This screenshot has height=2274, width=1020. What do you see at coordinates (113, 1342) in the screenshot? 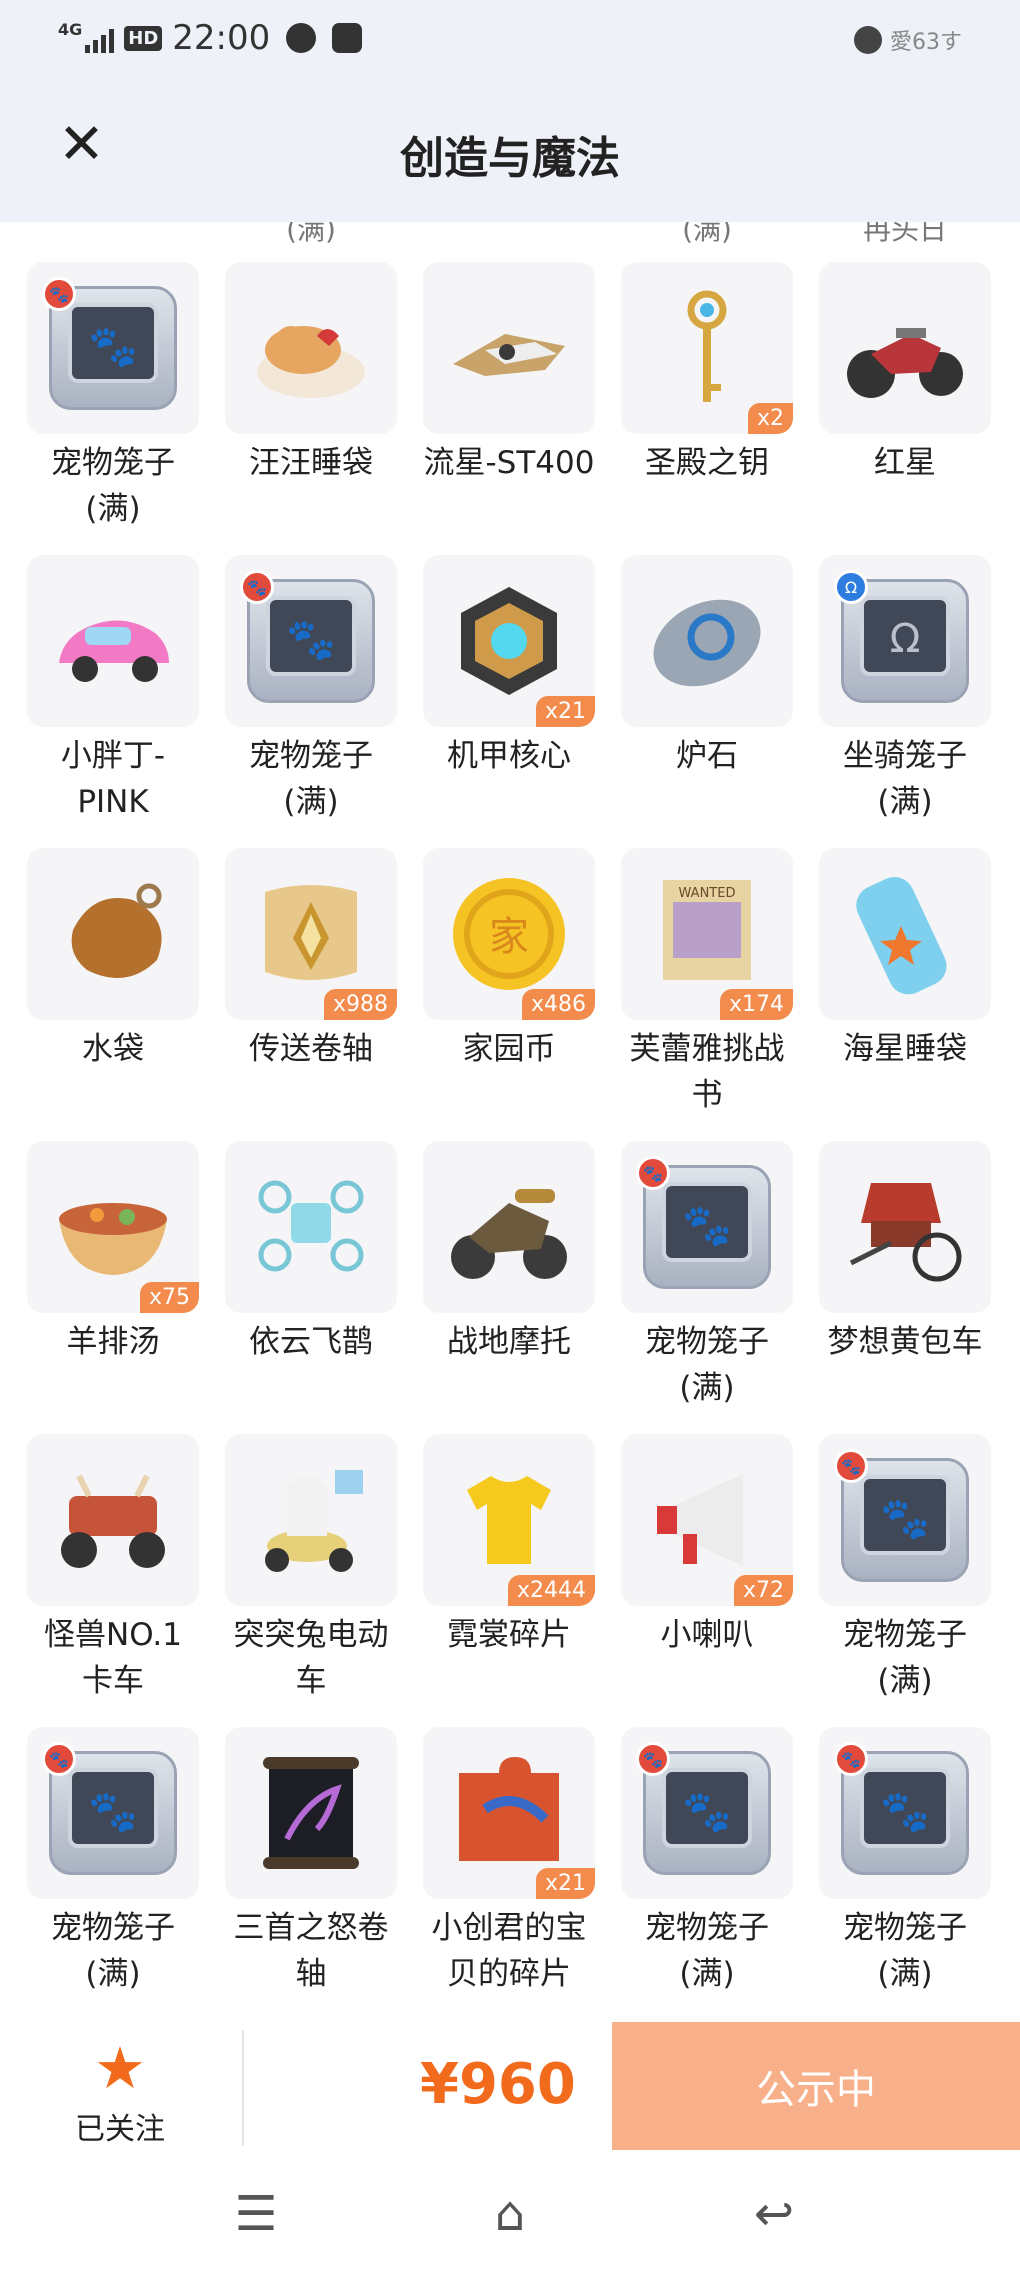
I see `item-name-line: 羊排汤` at bounding box center [113, 1342].